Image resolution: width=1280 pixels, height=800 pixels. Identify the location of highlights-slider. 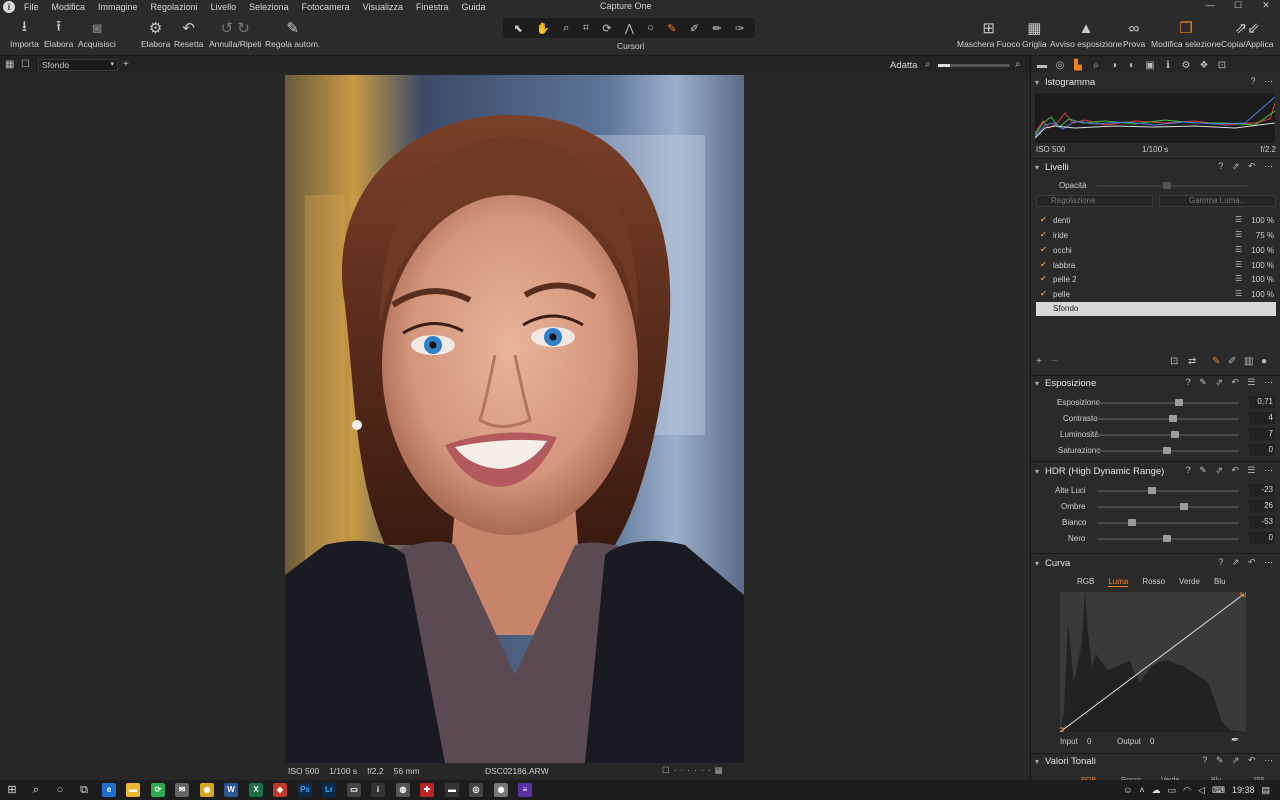
(1168, 491).